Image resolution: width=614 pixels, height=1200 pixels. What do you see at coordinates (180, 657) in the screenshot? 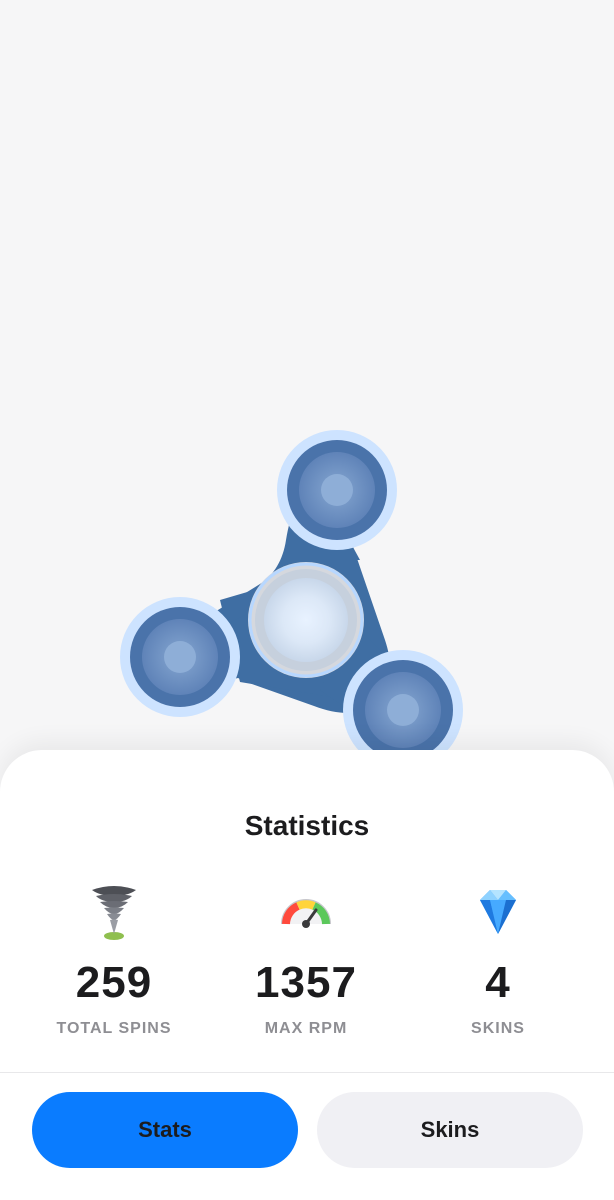
I see `spinner-cap-left` at bounding box center [180, 657].